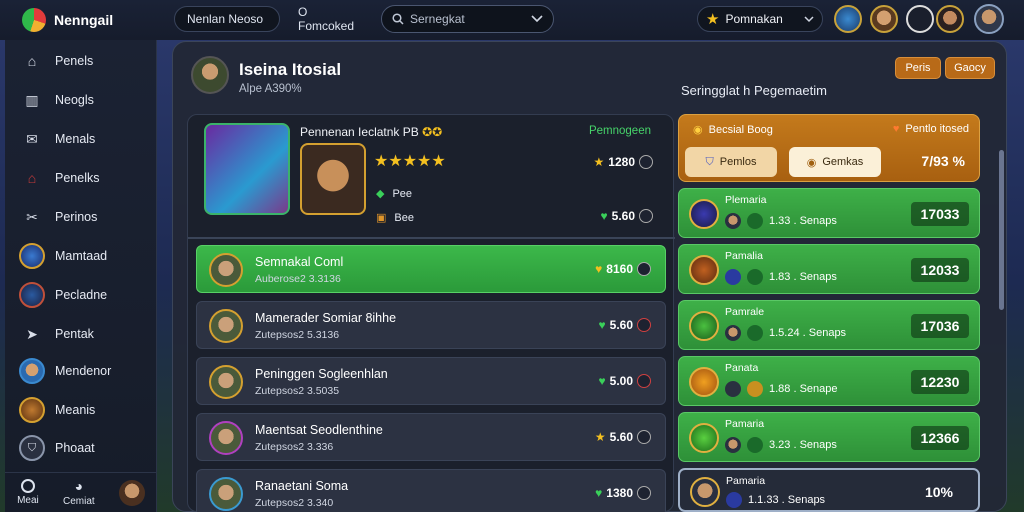  What do you see at coordinates (326, 318) in the screenshot?
I see `row-name: Mamerader Somiar 8ihhe` at bounding box center [326, 318].